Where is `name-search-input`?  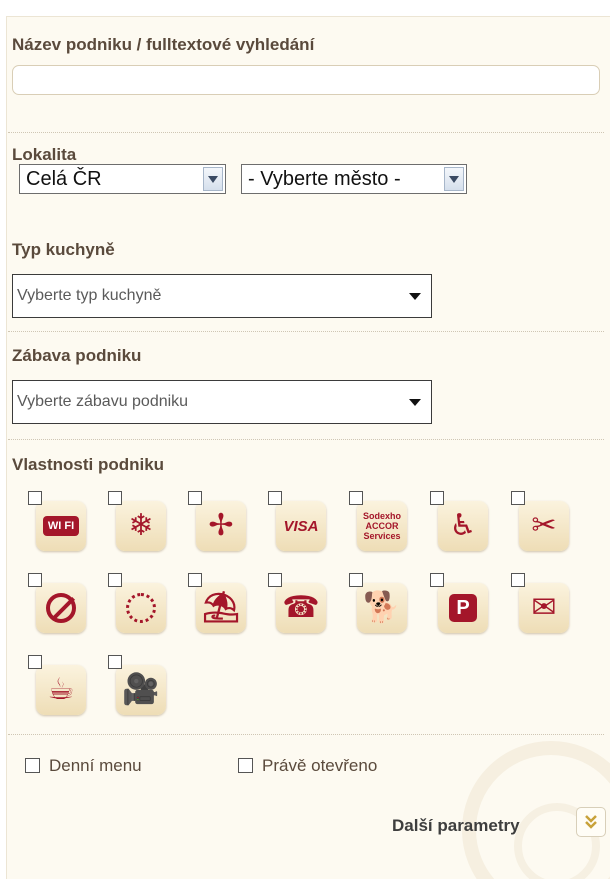 name-search-input is located at coordinates (306, 80).